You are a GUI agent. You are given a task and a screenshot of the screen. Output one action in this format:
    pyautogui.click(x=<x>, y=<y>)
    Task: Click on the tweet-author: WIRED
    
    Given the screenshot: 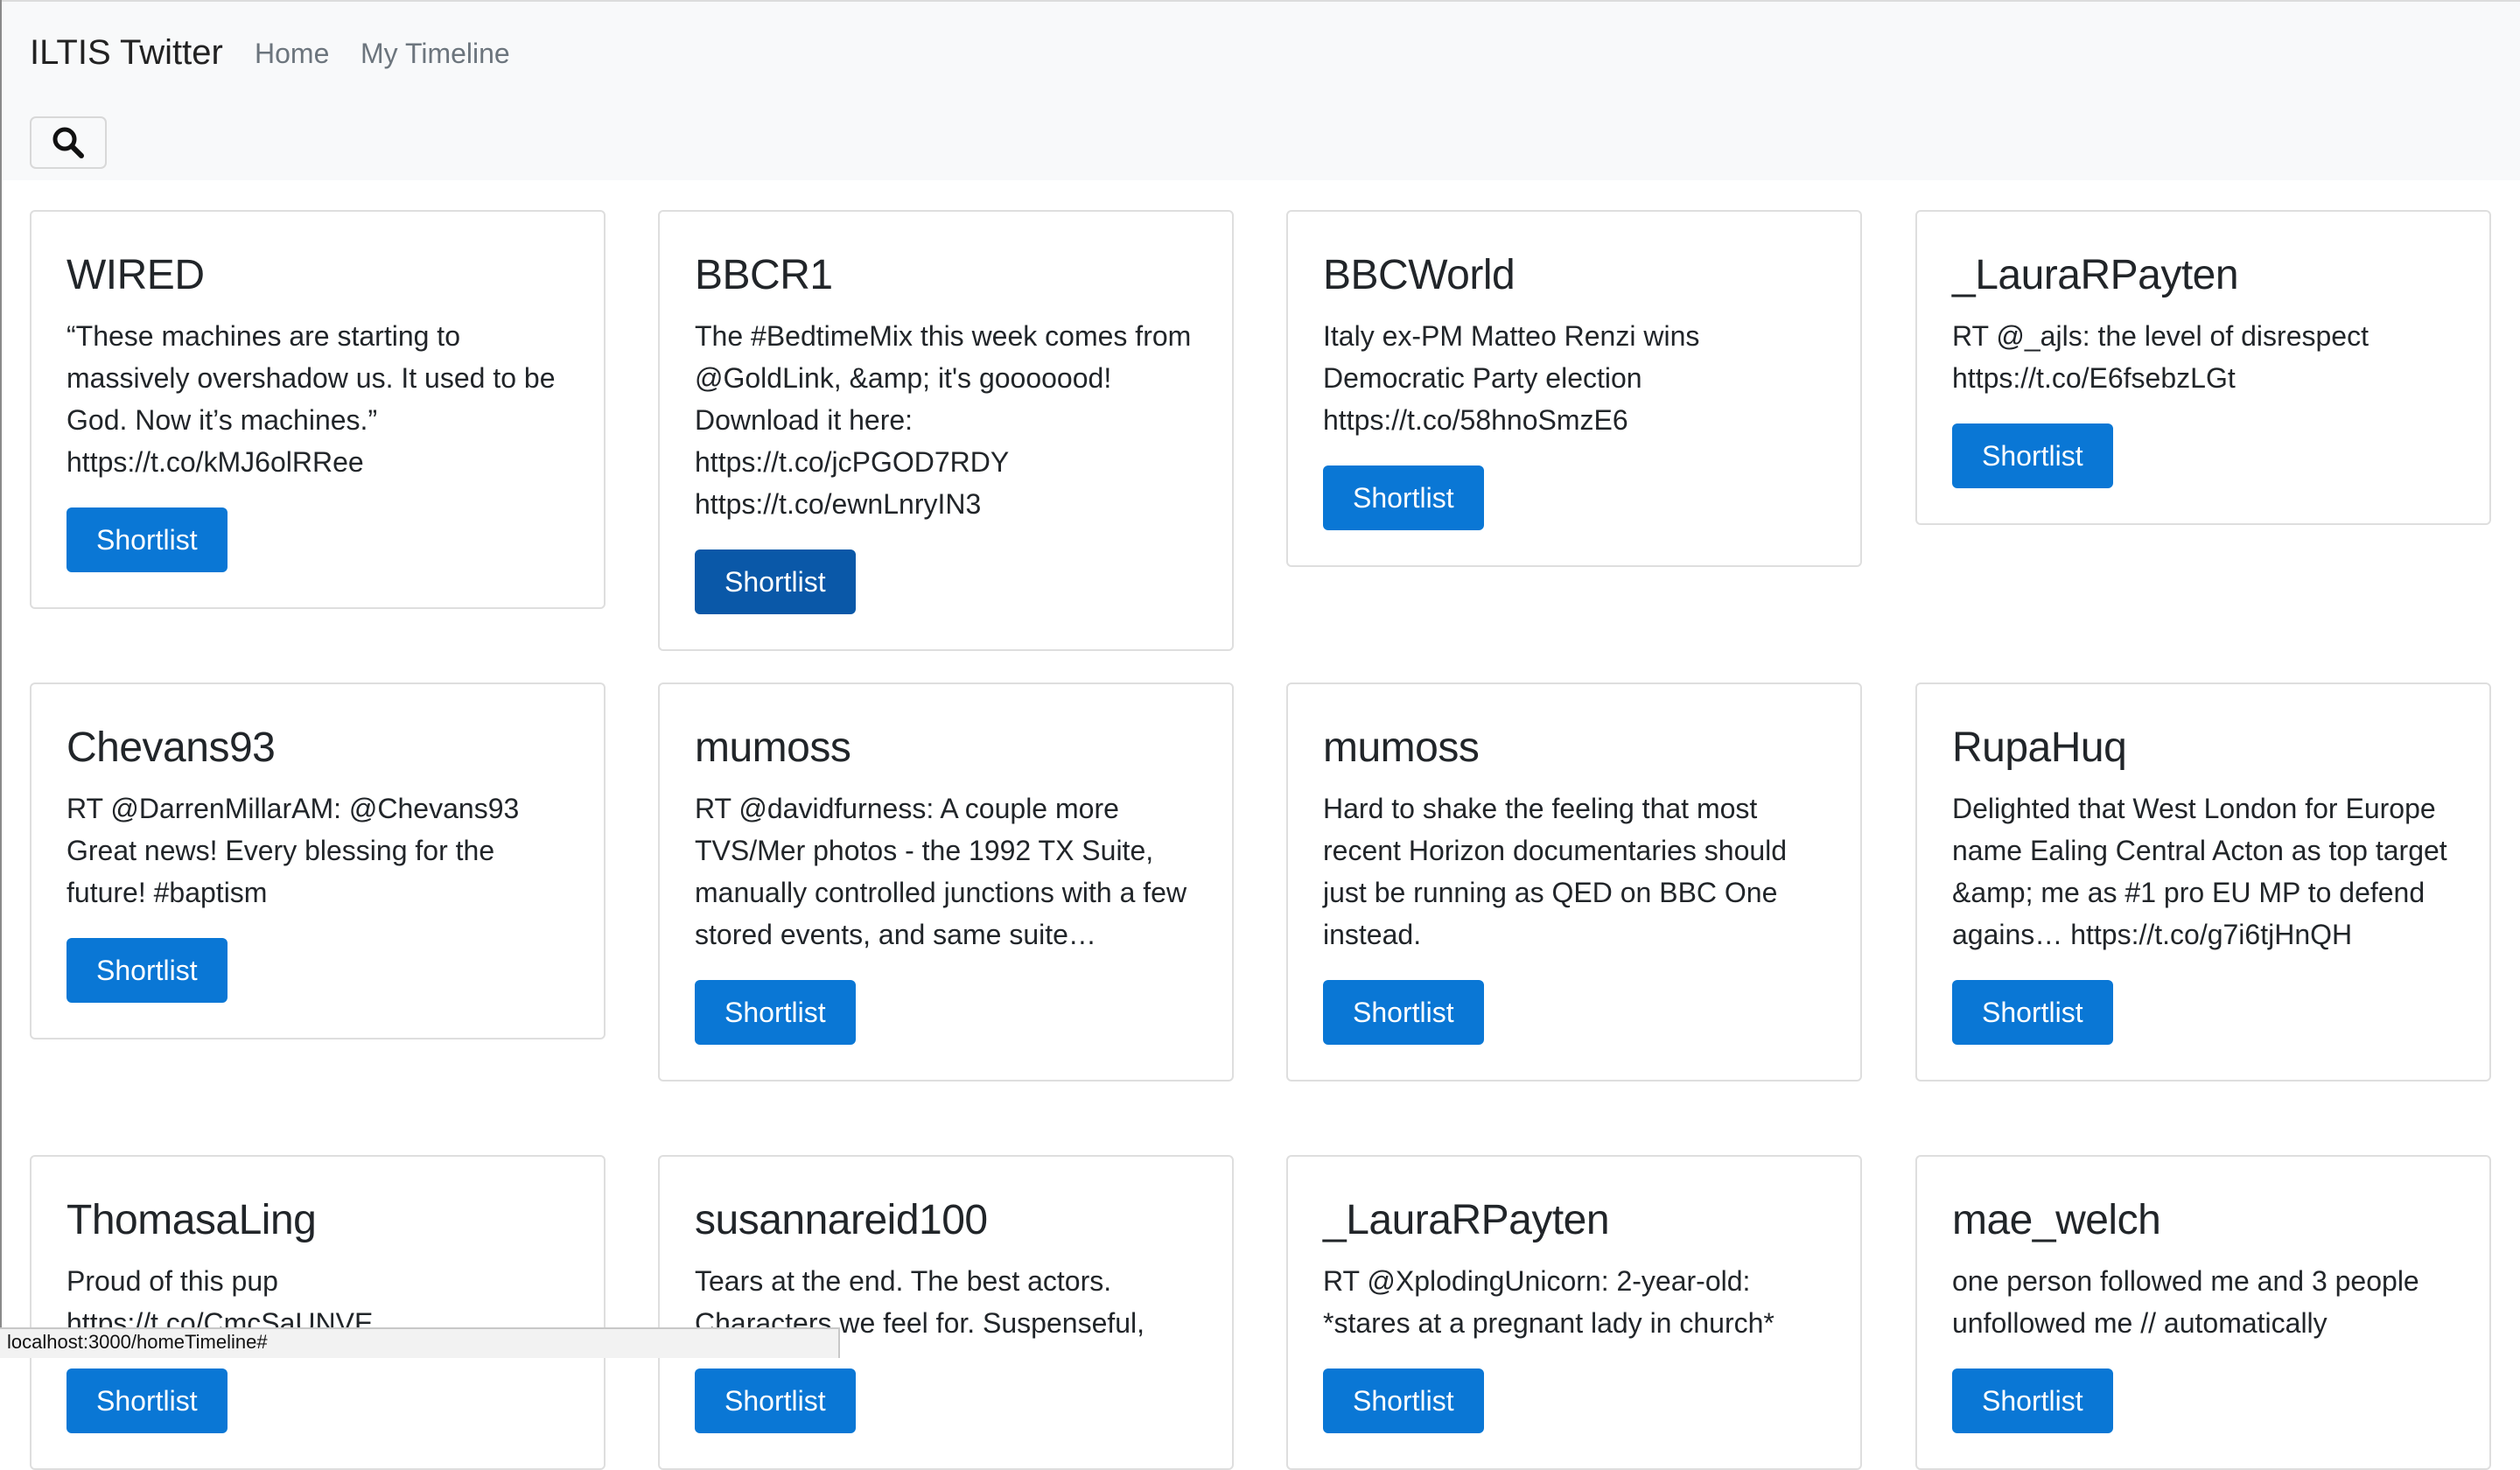 What is the action you would take?
    pyautogui.click(x=135, y=275)
    